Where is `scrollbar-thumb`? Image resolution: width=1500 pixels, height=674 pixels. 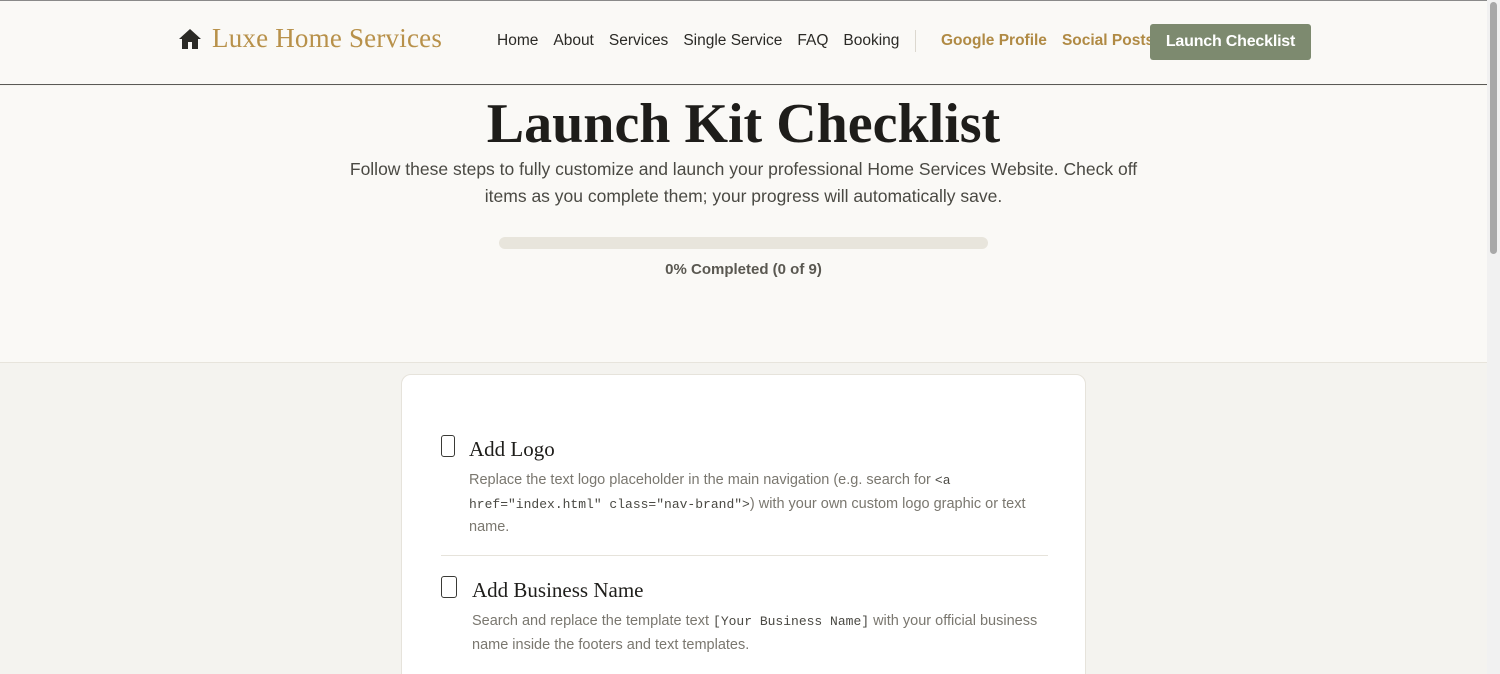
scrollbar-thumb is located at coordinates (1493, 128).